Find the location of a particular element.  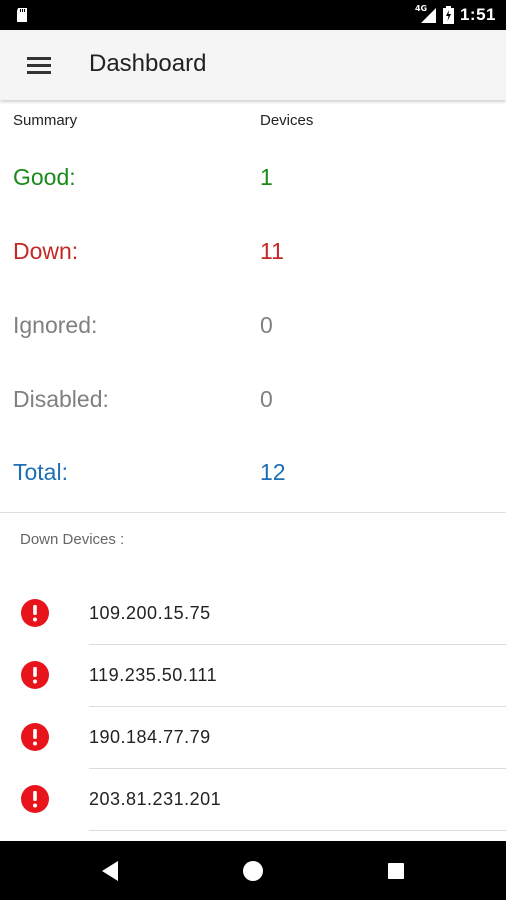

recents-icon is located at coordinates (396, 870).